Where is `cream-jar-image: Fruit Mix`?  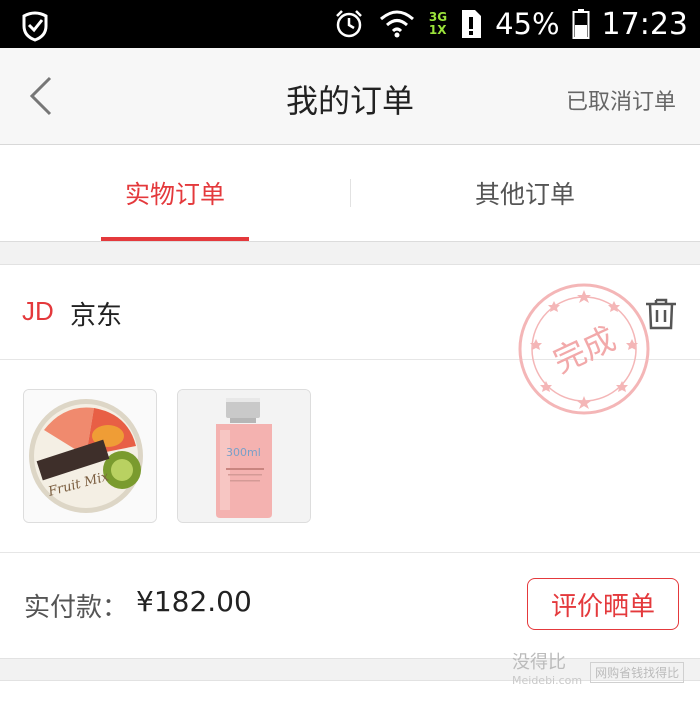
cream-jar-image: Fruit Mix is located at coordinates (90, 456).